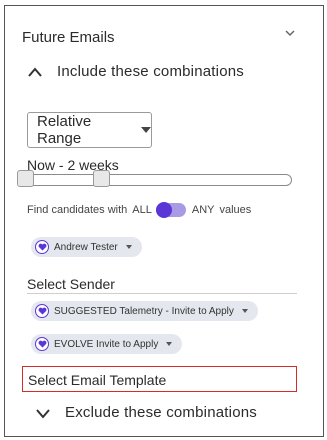  I want to click on exclude-combinations-label: Exclude these combinations, so click(161, 412).